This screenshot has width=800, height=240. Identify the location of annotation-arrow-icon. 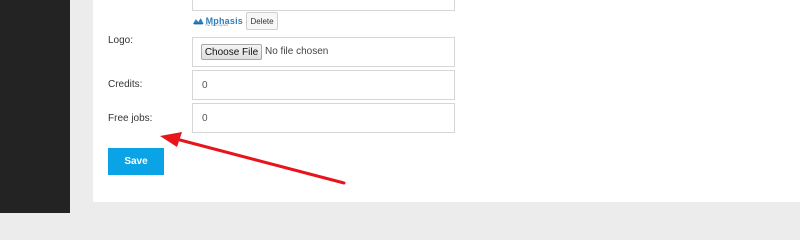
(253, 158).